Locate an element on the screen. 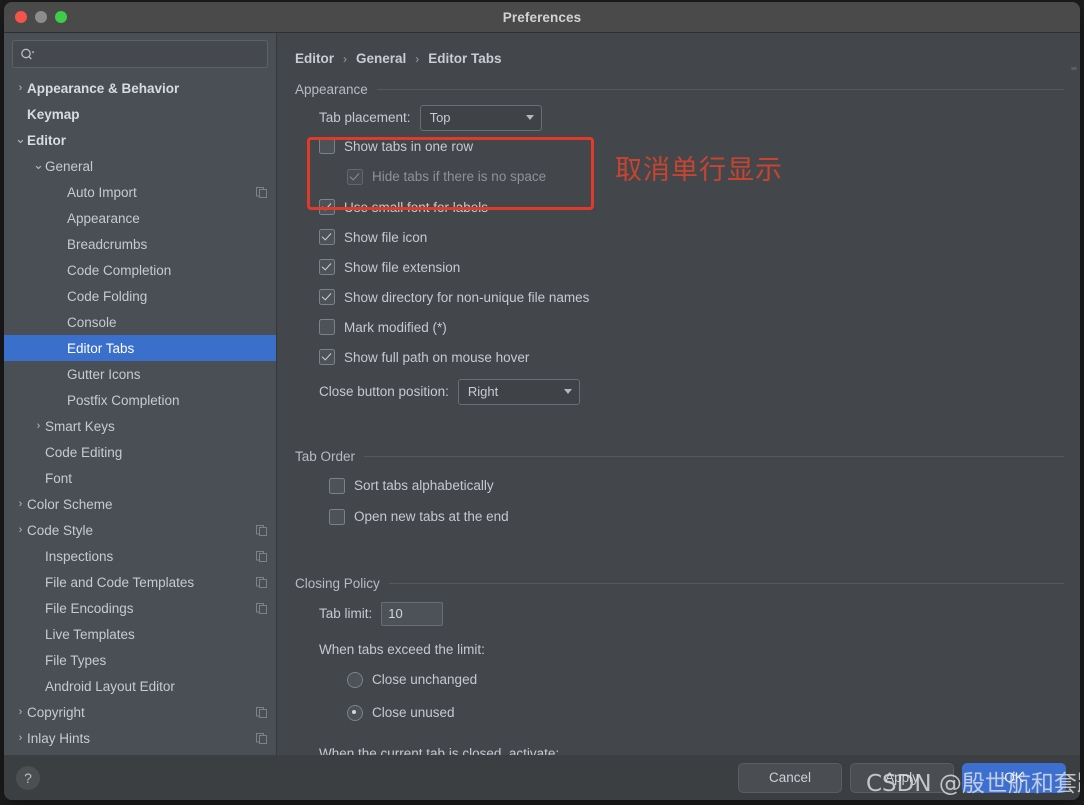 This screenshot has height=805, width=1084. sidebar-item-postfix-completion: Postfix Completion is located at coordinates (140, 400).